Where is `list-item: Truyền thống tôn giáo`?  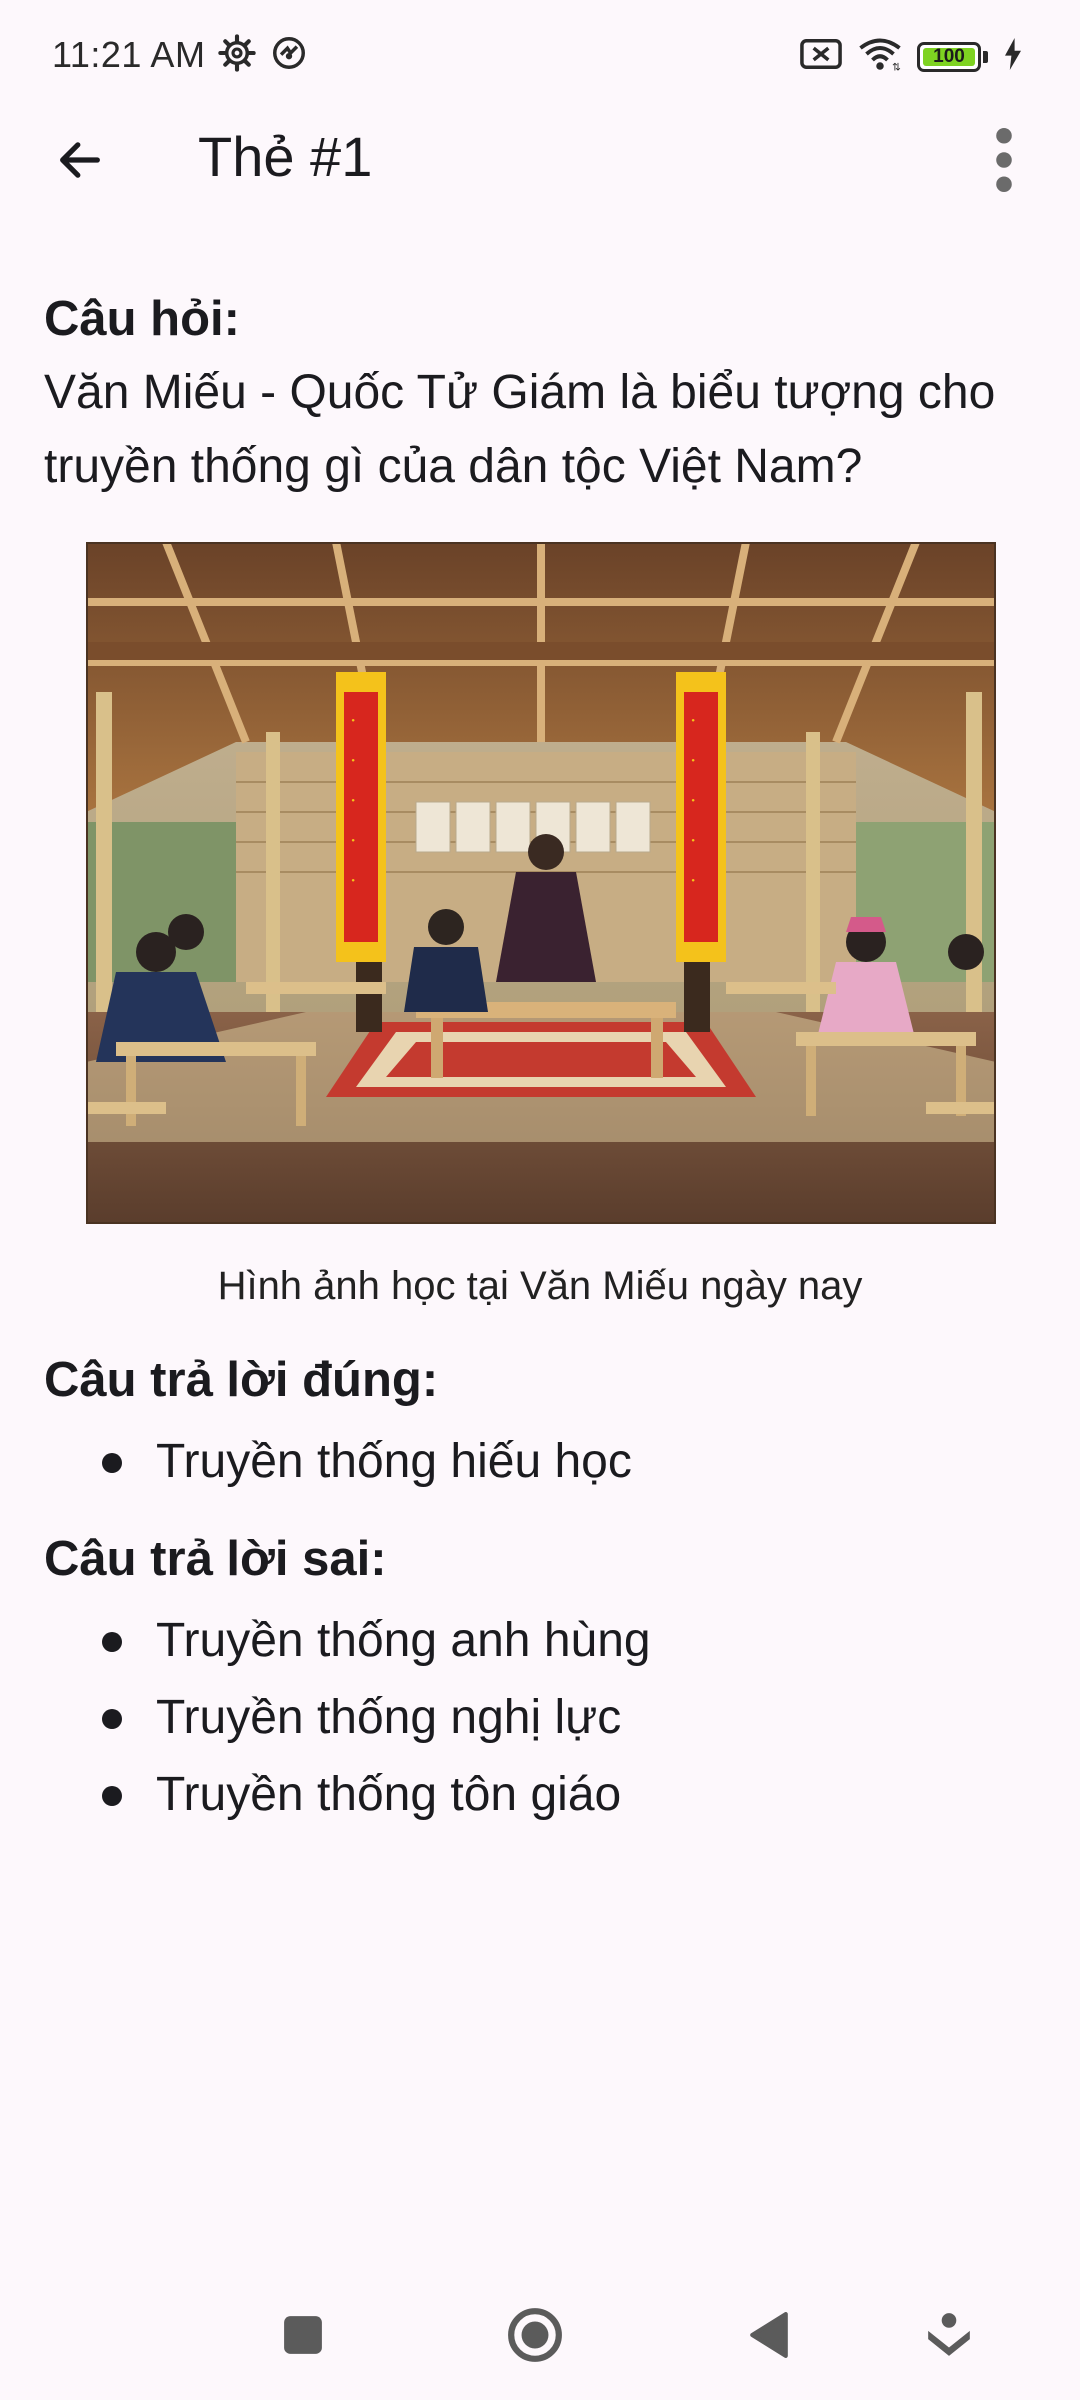 list-item: Truyền thống tôn giáo is located at coordinates (540, 1794).